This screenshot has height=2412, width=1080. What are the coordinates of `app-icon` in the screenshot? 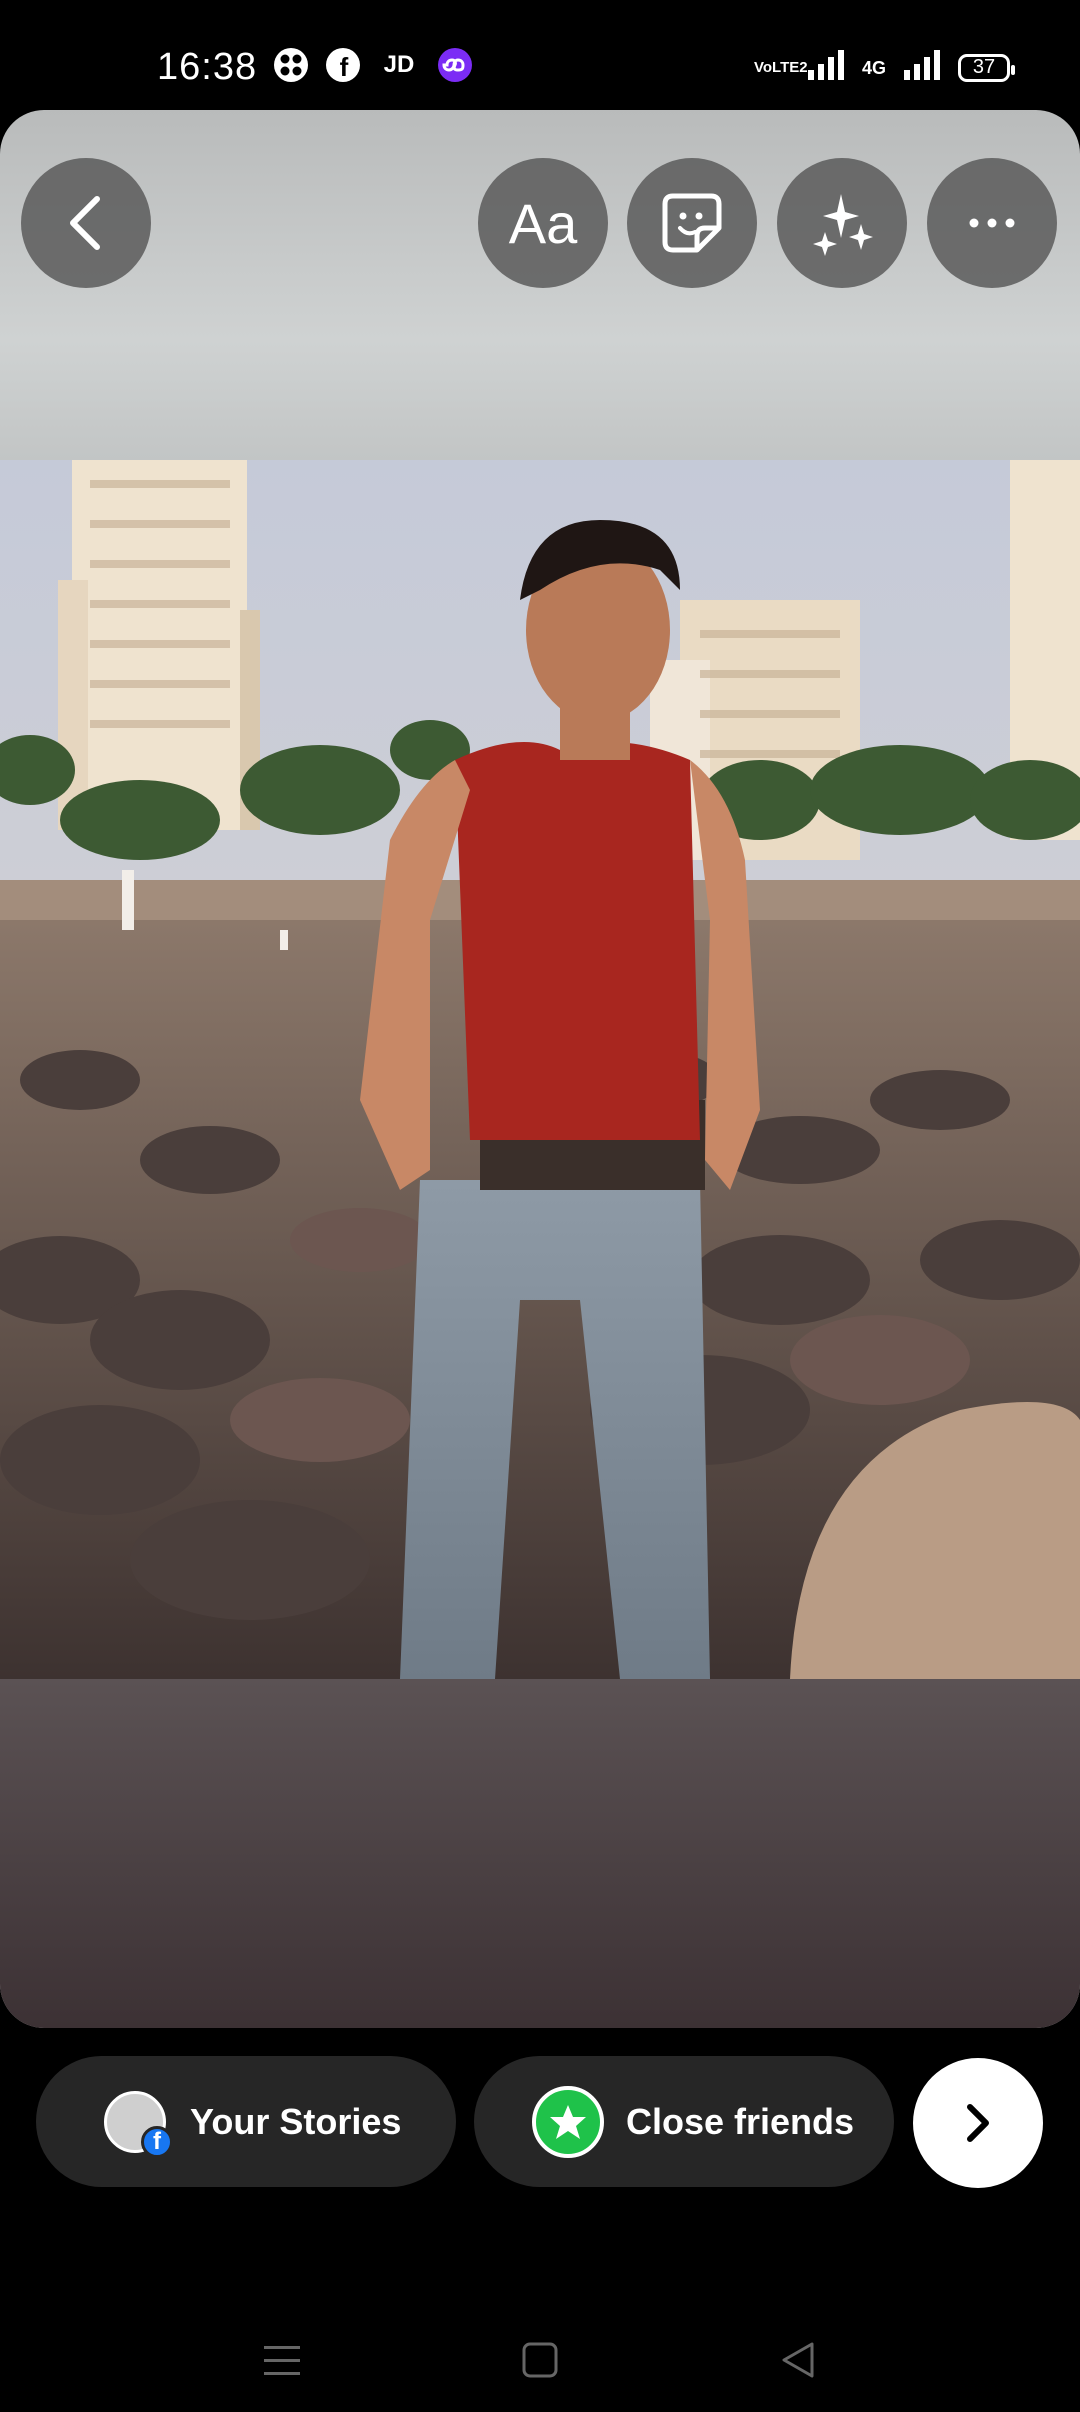 It's located at (291, 65).